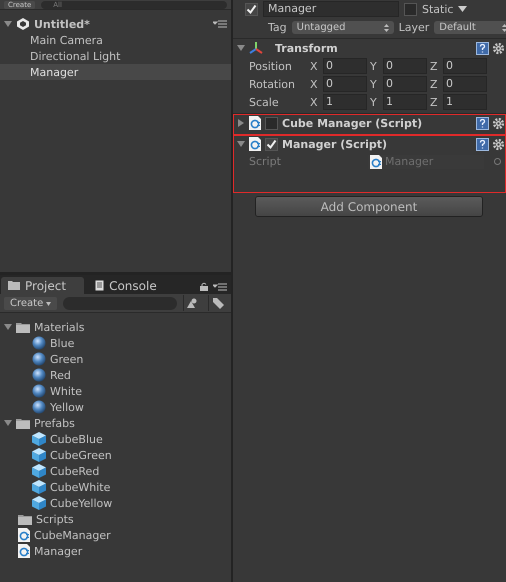  I want to click on scene-name: Untitled*, so click(62, 24).